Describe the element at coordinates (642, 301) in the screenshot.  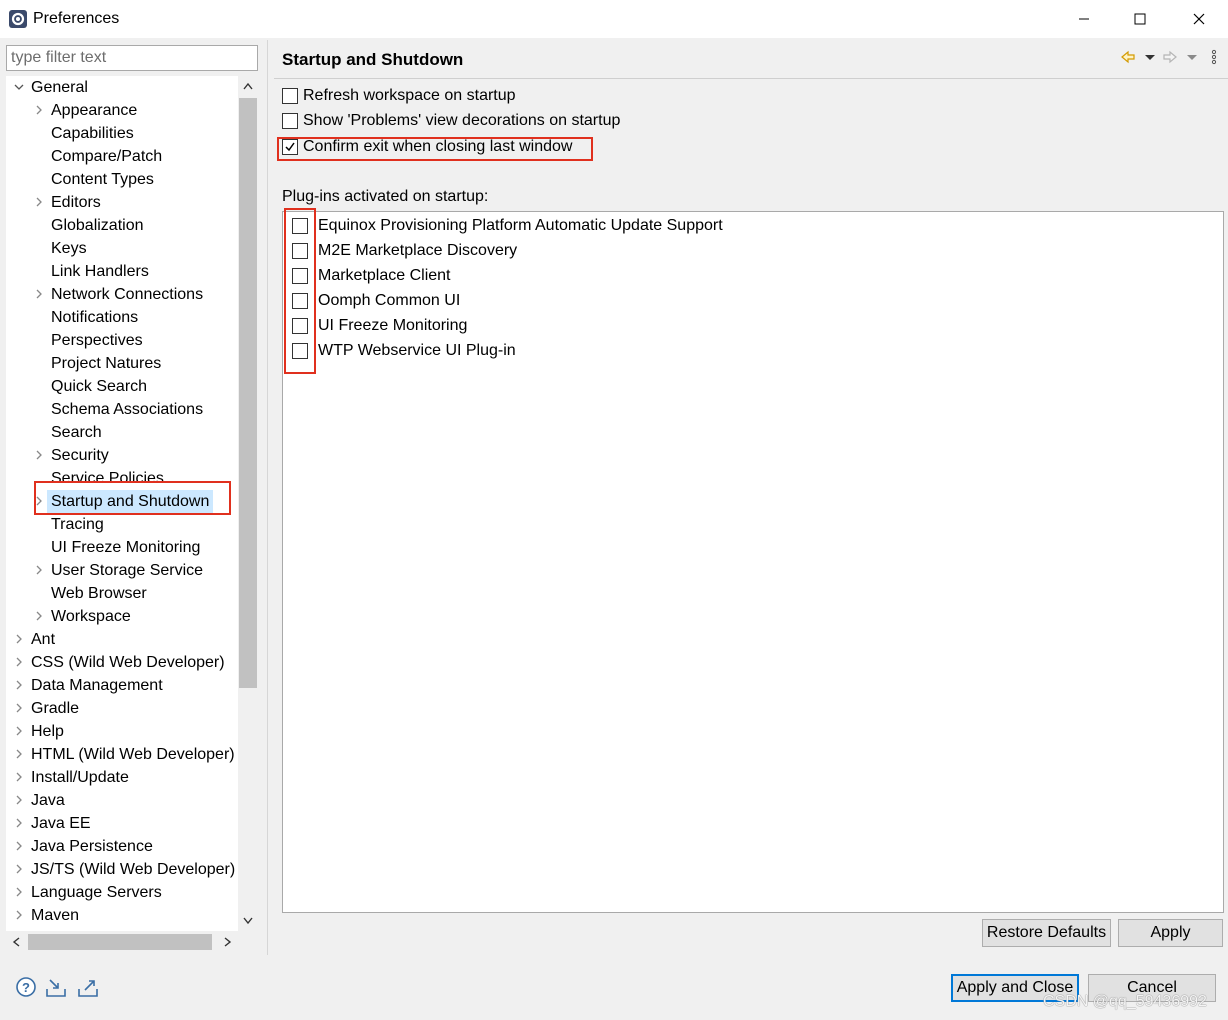
I see `plugin-item: Oomph Common UI` at that location.